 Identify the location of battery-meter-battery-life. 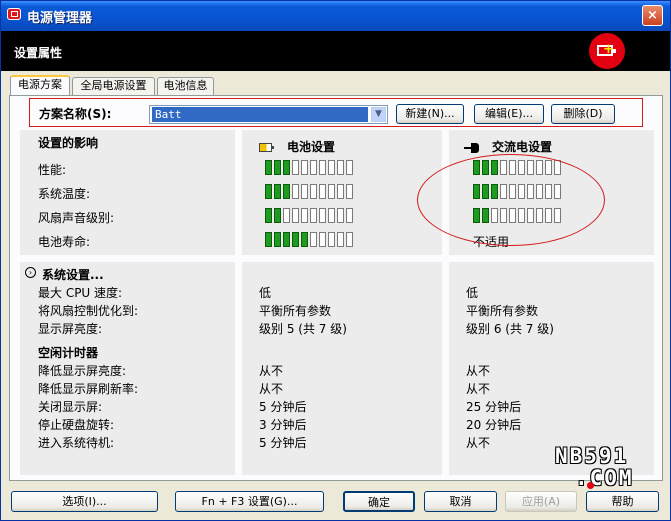
(309, 239).